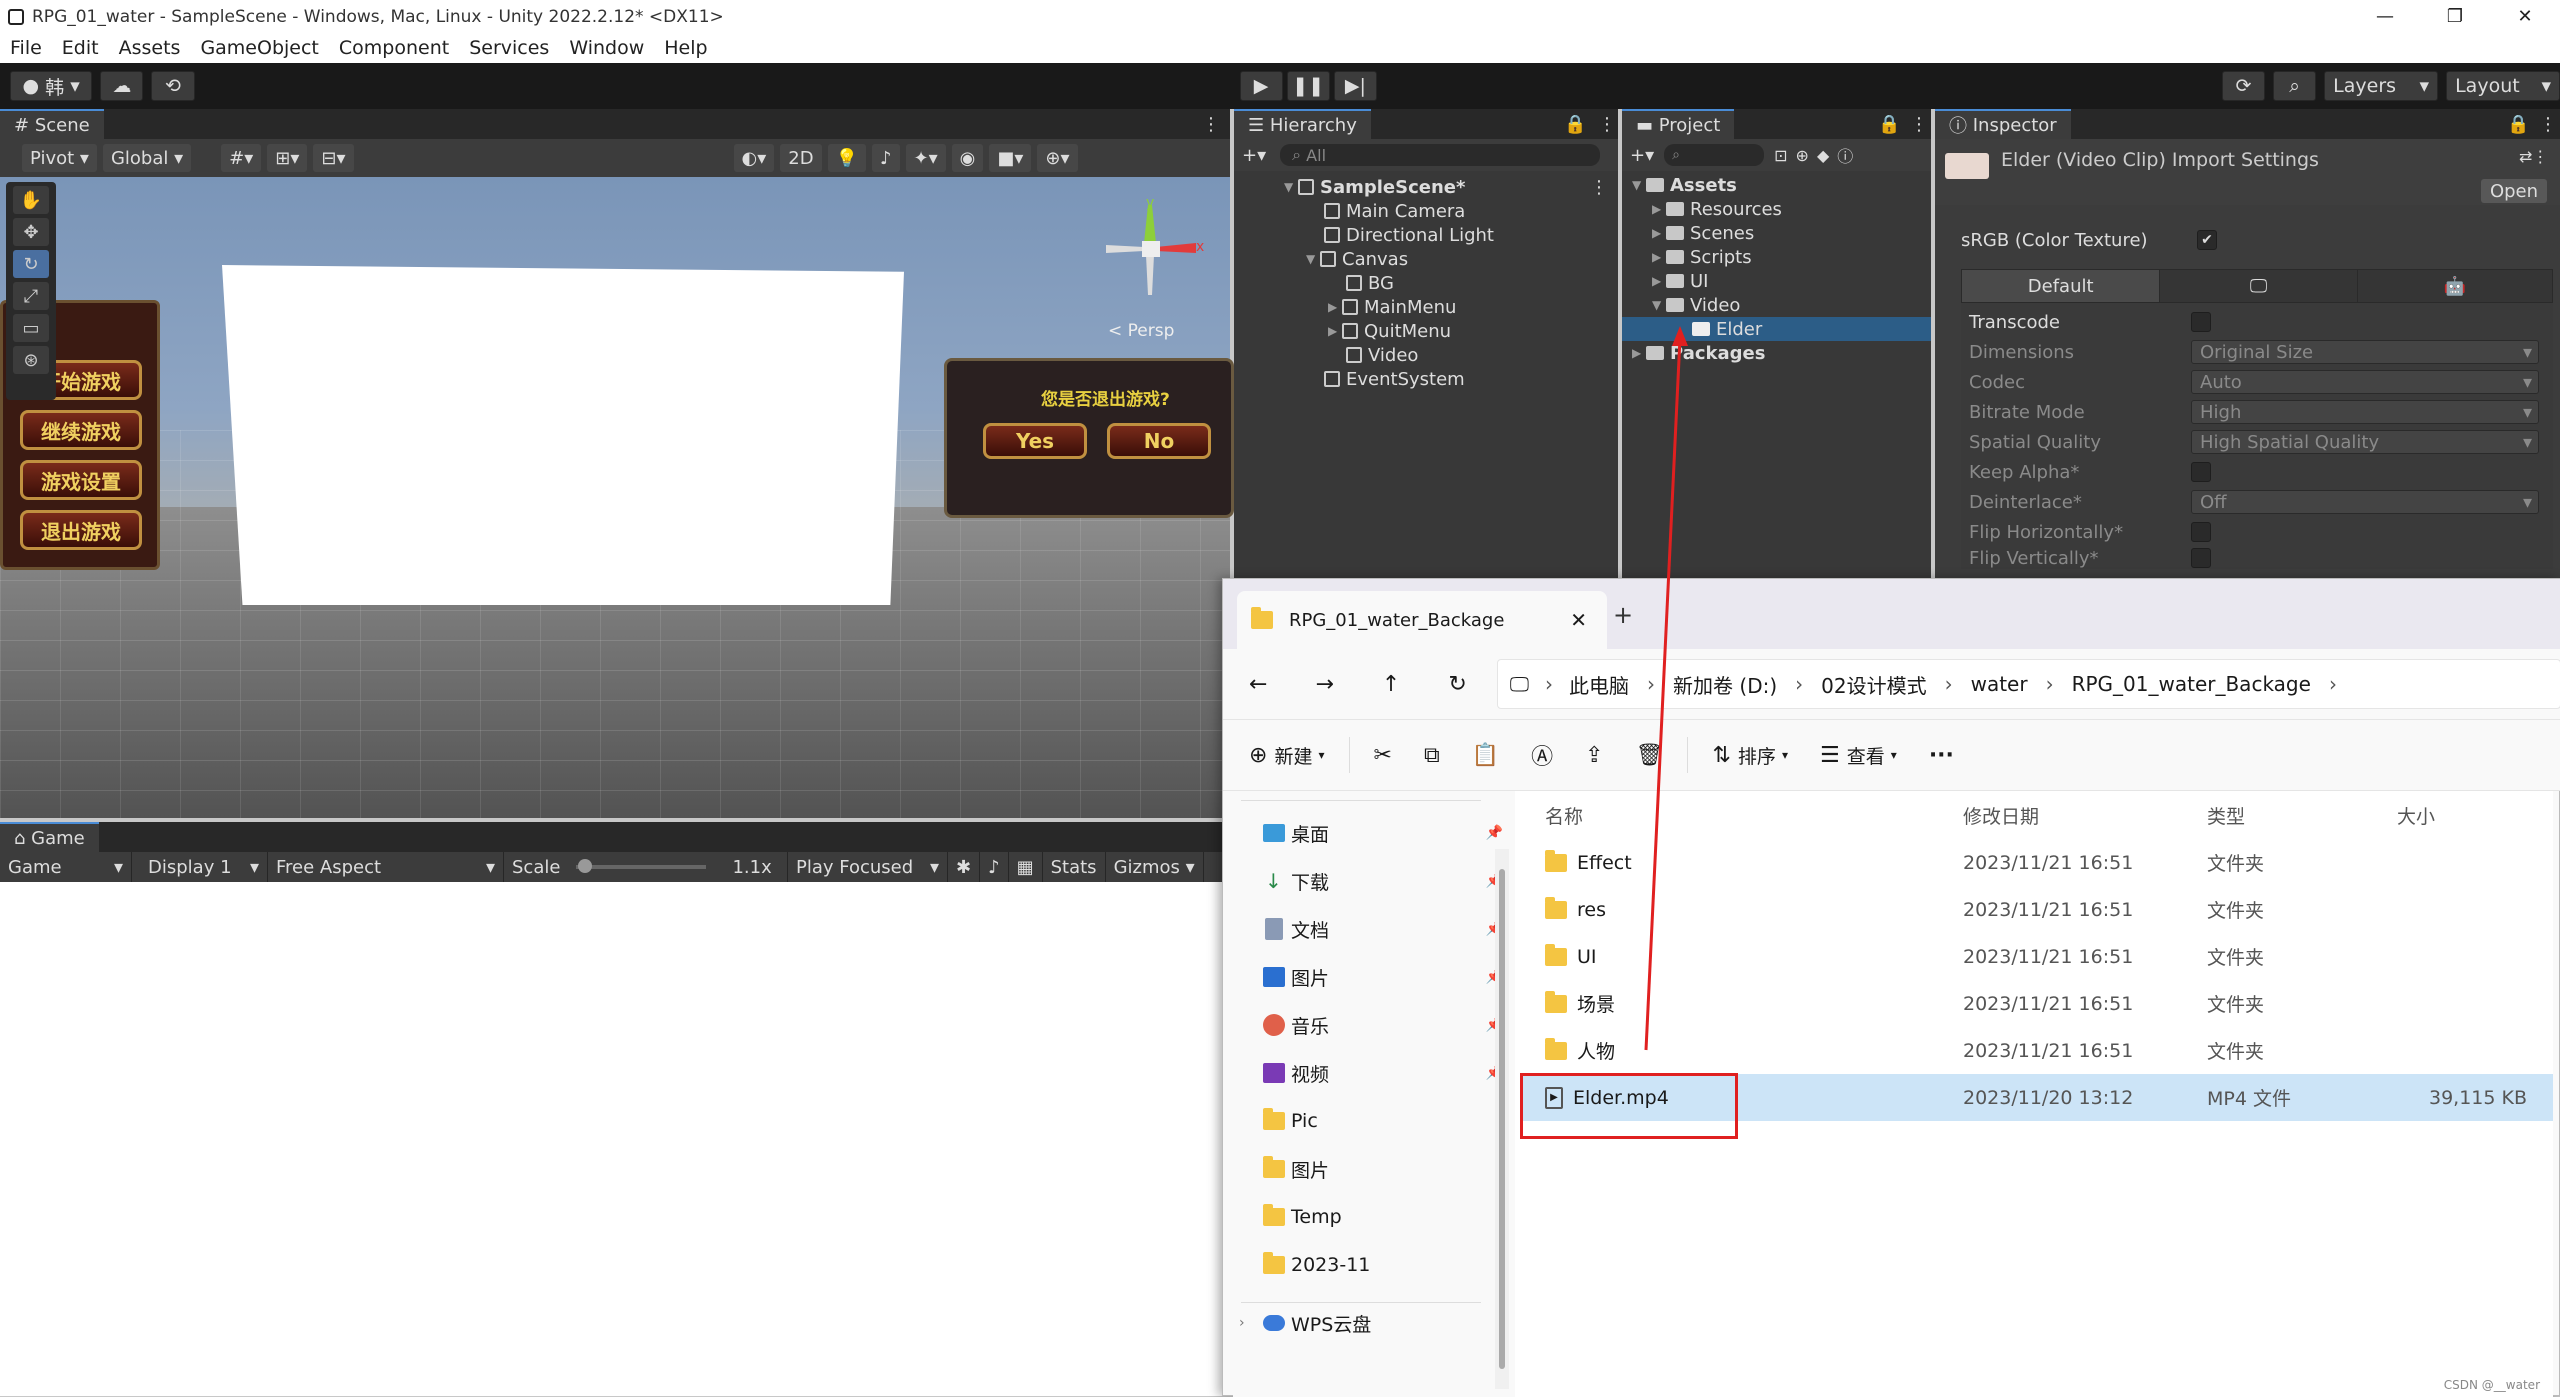 Image resolution: width=2560 pixels, height=1397 pixels. What do you see at coordinates (1666, 688) in the screenshot?
I see `drag-arrow-annotation` at bounding box center [1666, 688].